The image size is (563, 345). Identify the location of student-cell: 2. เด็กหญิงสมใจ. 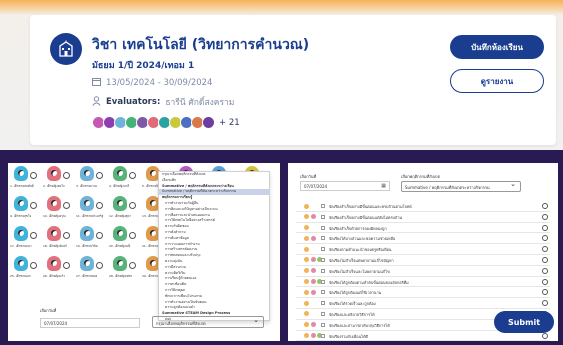
(59, 178).